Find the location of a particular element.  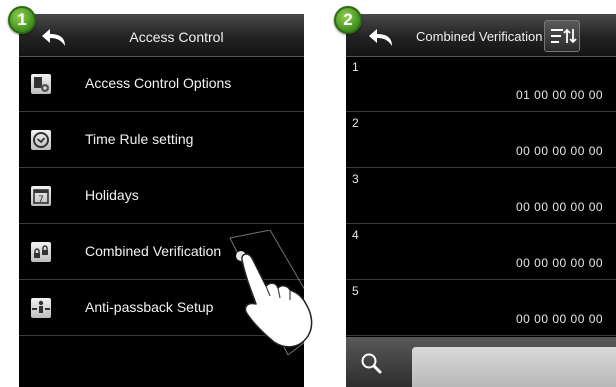

record-row: 2 00 00 00 00 00 is located at coordinates (481, 140).